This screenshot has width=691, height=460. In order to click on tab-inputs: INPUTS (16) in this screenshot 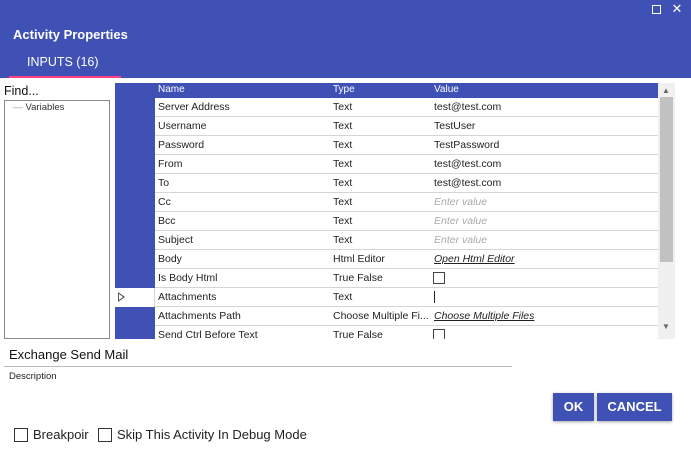, I will do `click(63, 62)`.